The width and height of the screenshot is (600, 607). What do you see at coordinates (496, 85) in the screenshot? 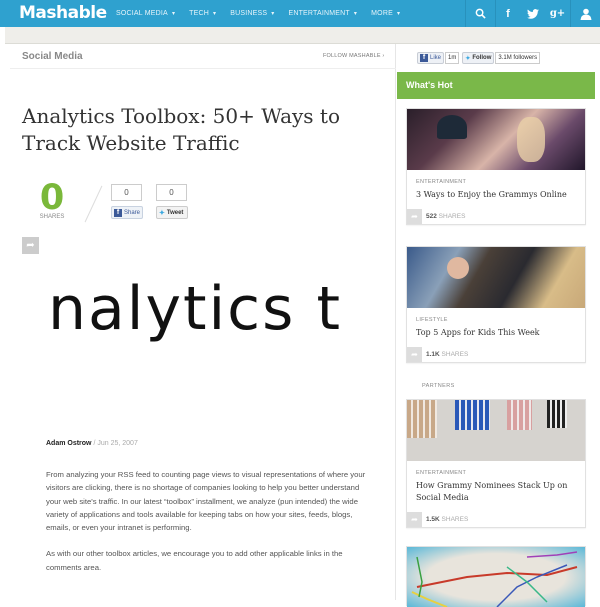
I see `whats-hot-header: What's Hot` at bounding box center [496, 85].